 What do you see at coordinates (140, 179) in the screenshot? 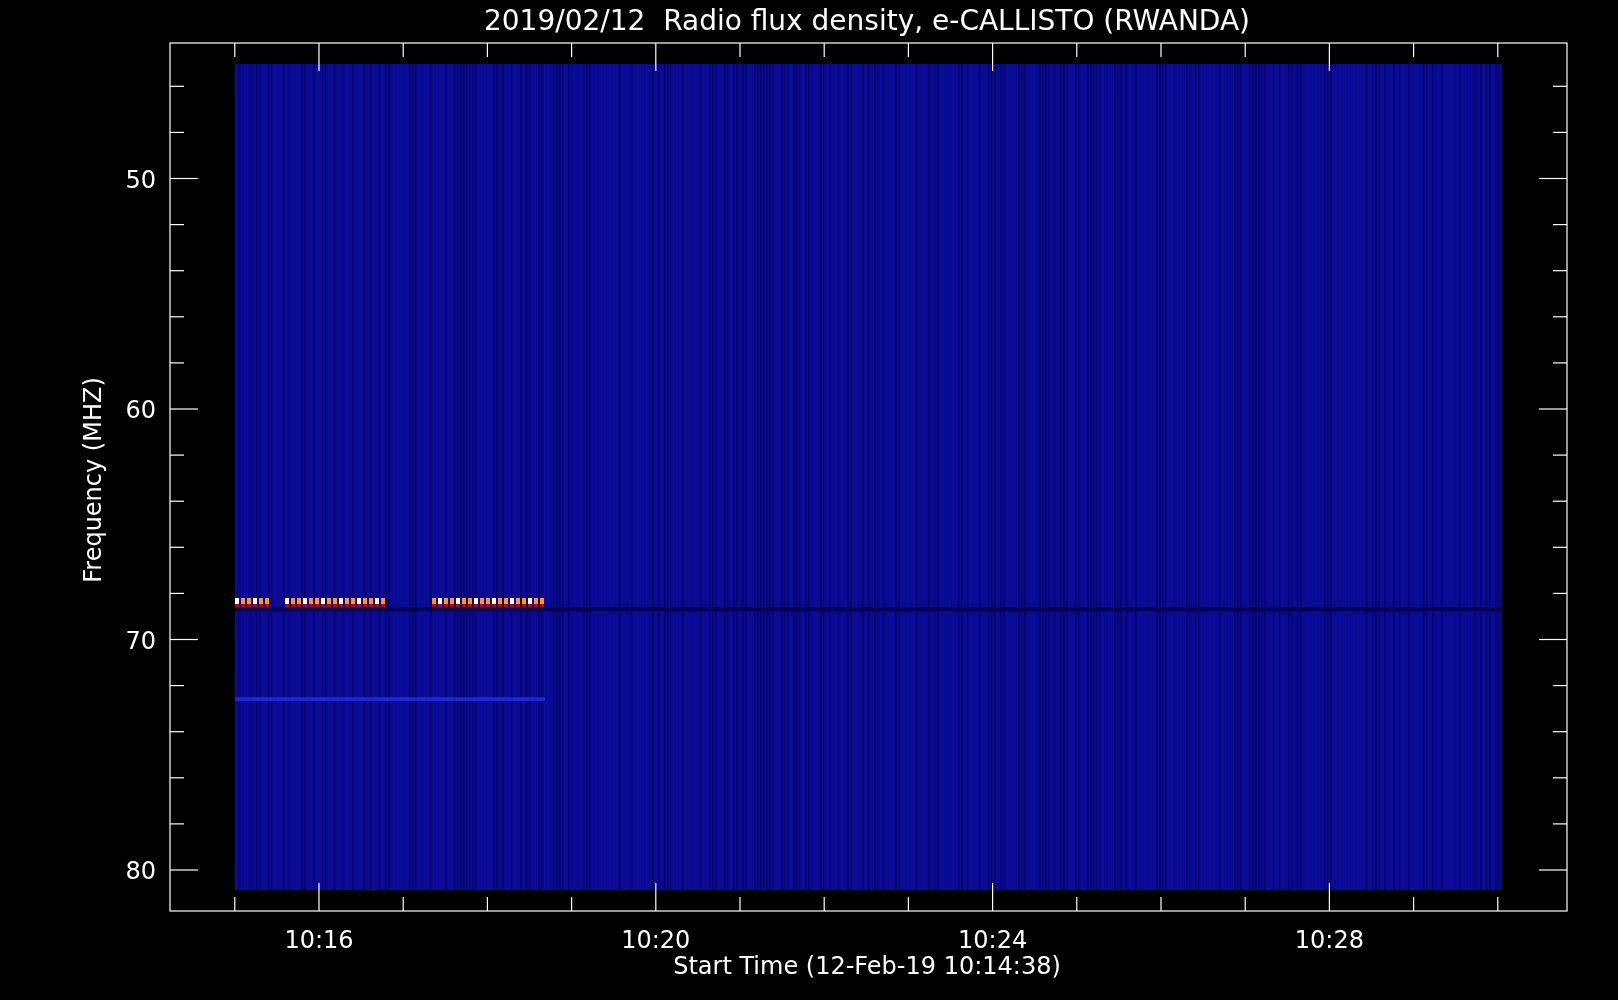
I see `y-tick-label: 50` at bounding box center [140, 179].